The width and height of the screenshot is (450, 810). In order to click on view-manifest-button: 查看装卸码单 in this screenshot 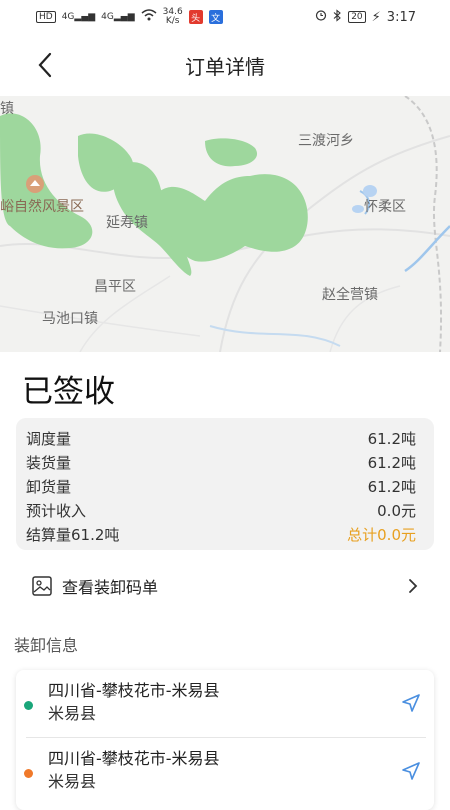, I will do `click(225, 586)`.